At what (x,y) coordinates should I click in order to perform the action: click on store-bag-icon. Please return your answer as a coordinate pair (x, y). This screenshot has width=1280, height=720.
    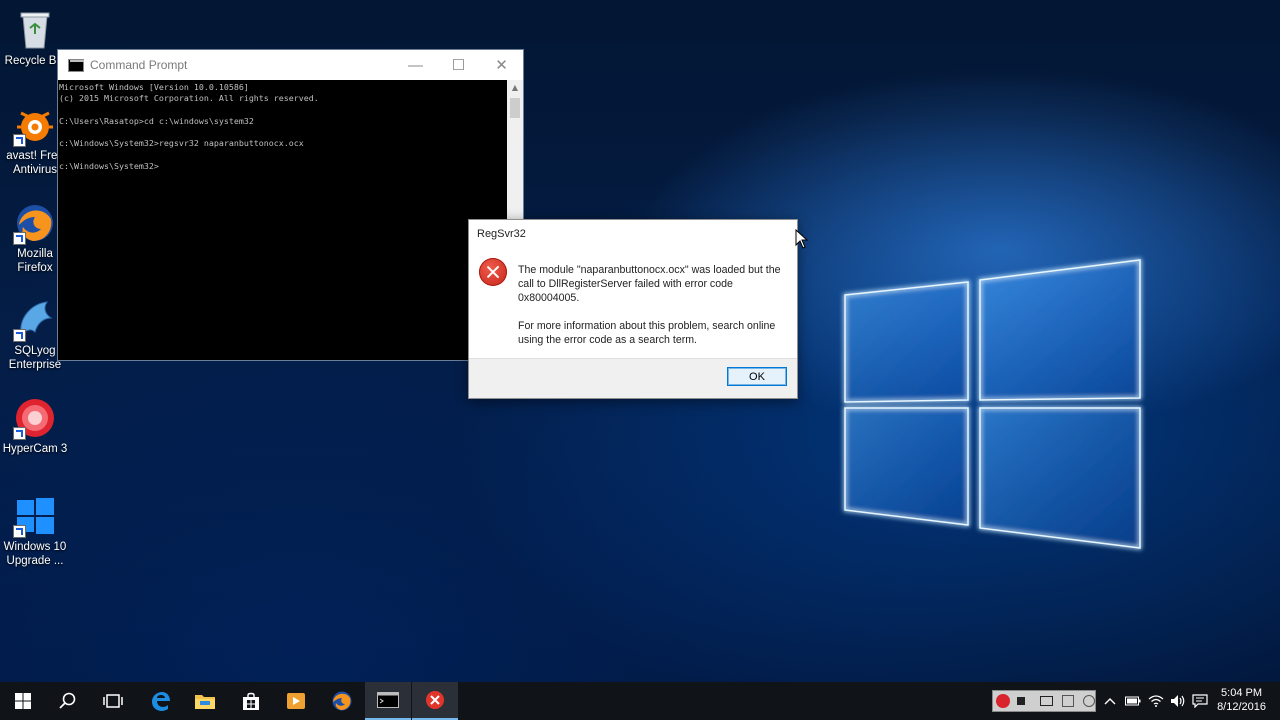
    Looking at the image, I should click on (251, 701).